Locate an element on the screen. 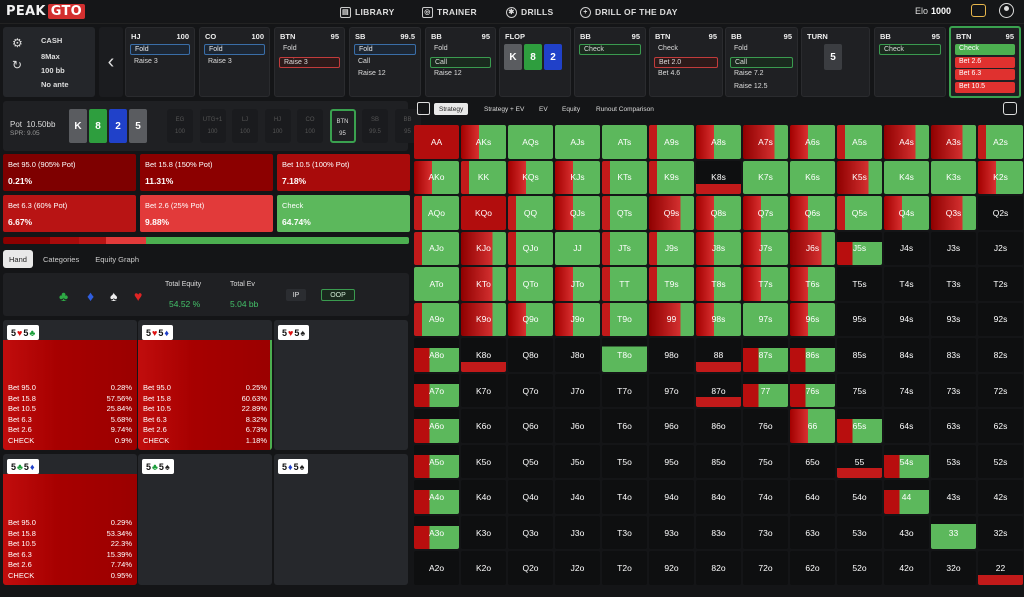  hand-cell: J2s is located at coordinates (1000, 248).